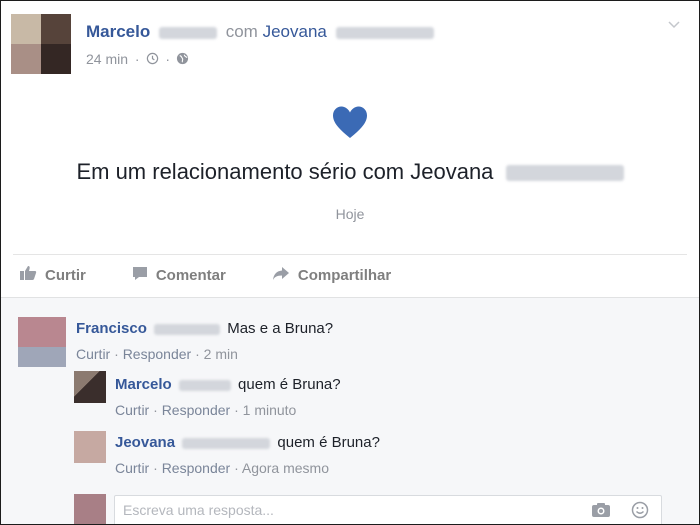  I want to click on share-label: Compartilhar, so click(344, 275).